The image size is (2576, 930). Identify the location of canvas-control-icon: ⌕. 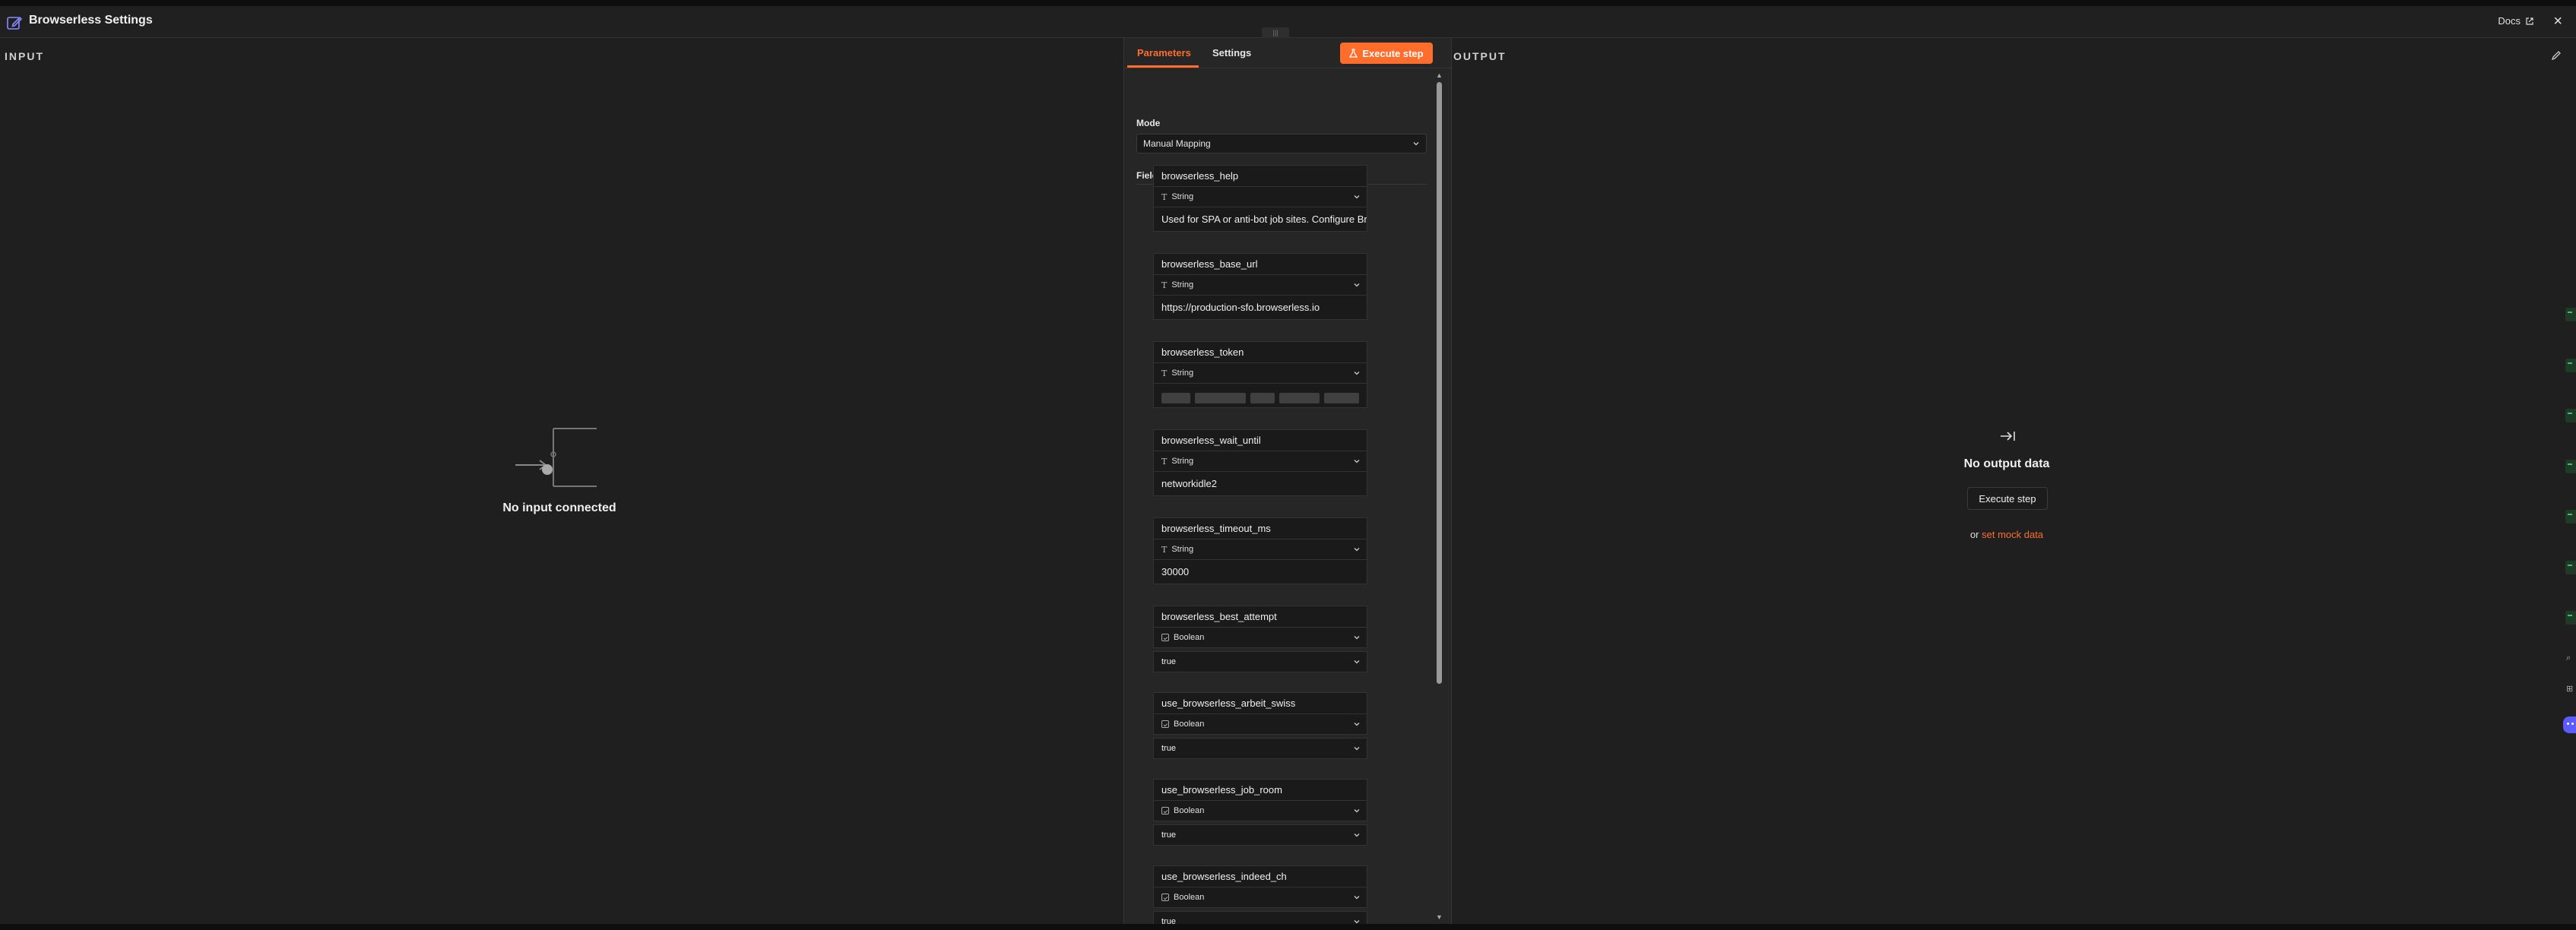
(2568, 658).